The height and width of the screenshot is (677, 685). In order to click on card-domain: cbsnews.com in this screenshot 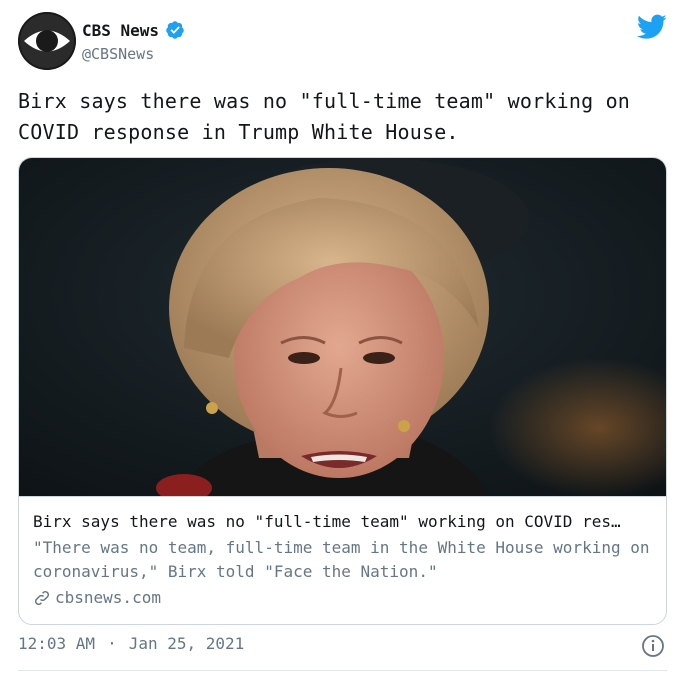, I will do `click(97, 597)`.